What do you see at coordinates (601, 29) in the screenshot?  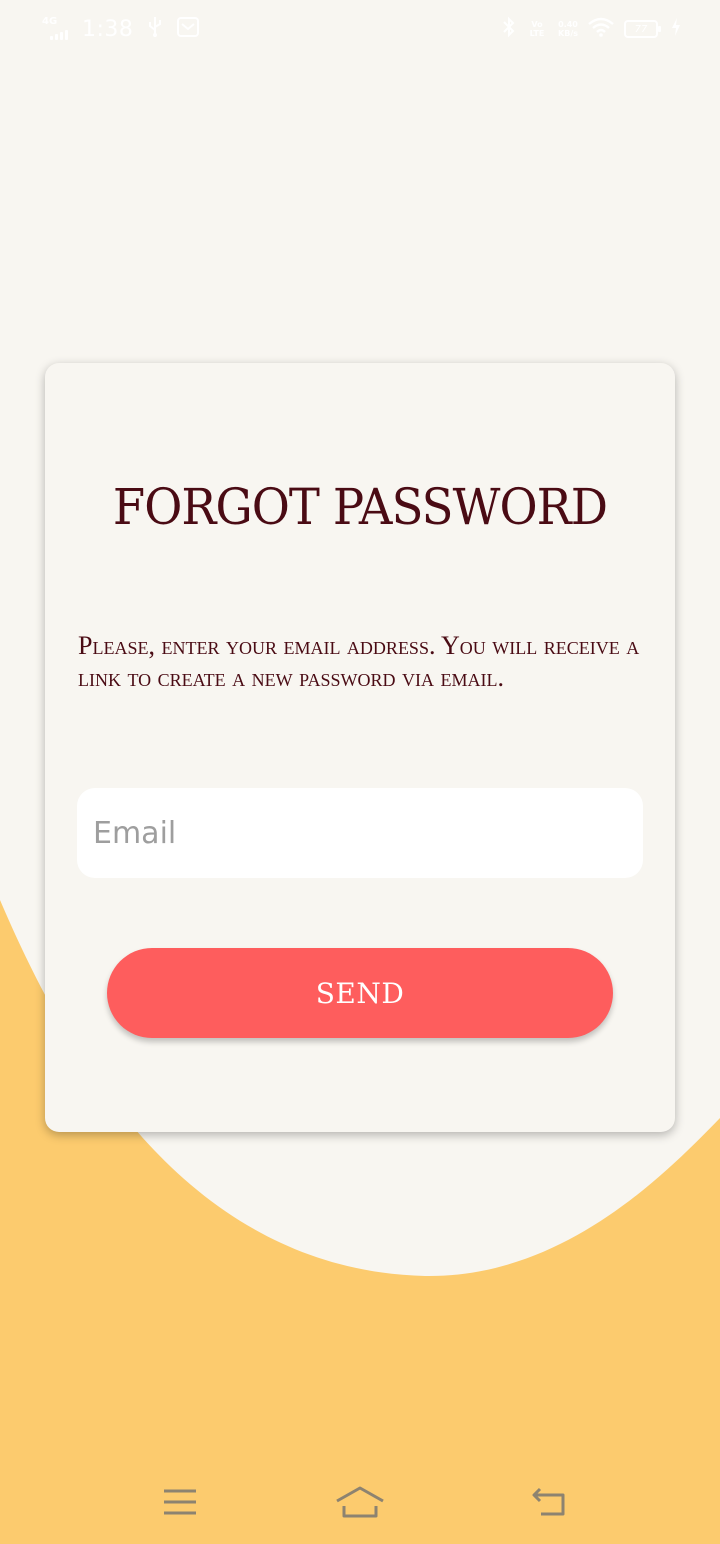 I see `wifi-icon` at bounding box center [601, 29].